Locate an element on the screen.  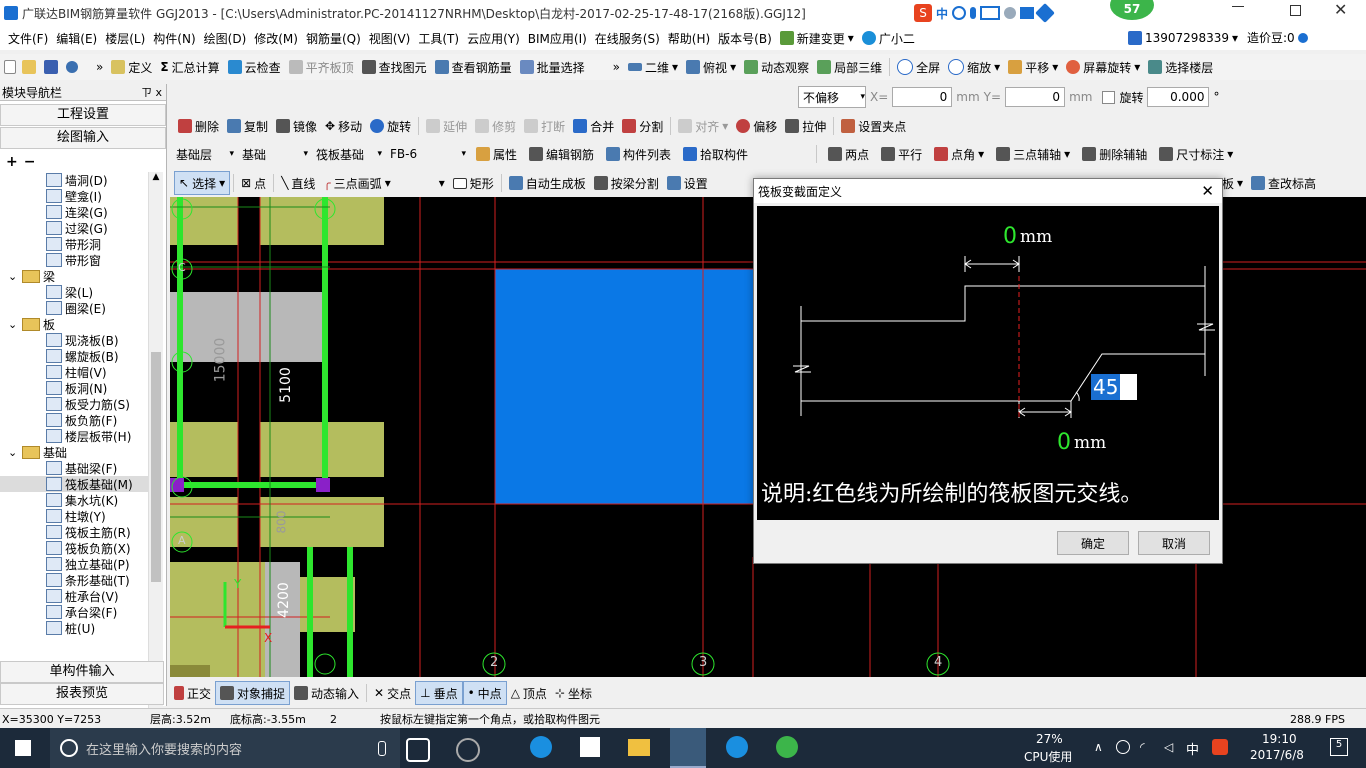
vertex-snap: △ 顶点 is located at coordinates (529, 693).